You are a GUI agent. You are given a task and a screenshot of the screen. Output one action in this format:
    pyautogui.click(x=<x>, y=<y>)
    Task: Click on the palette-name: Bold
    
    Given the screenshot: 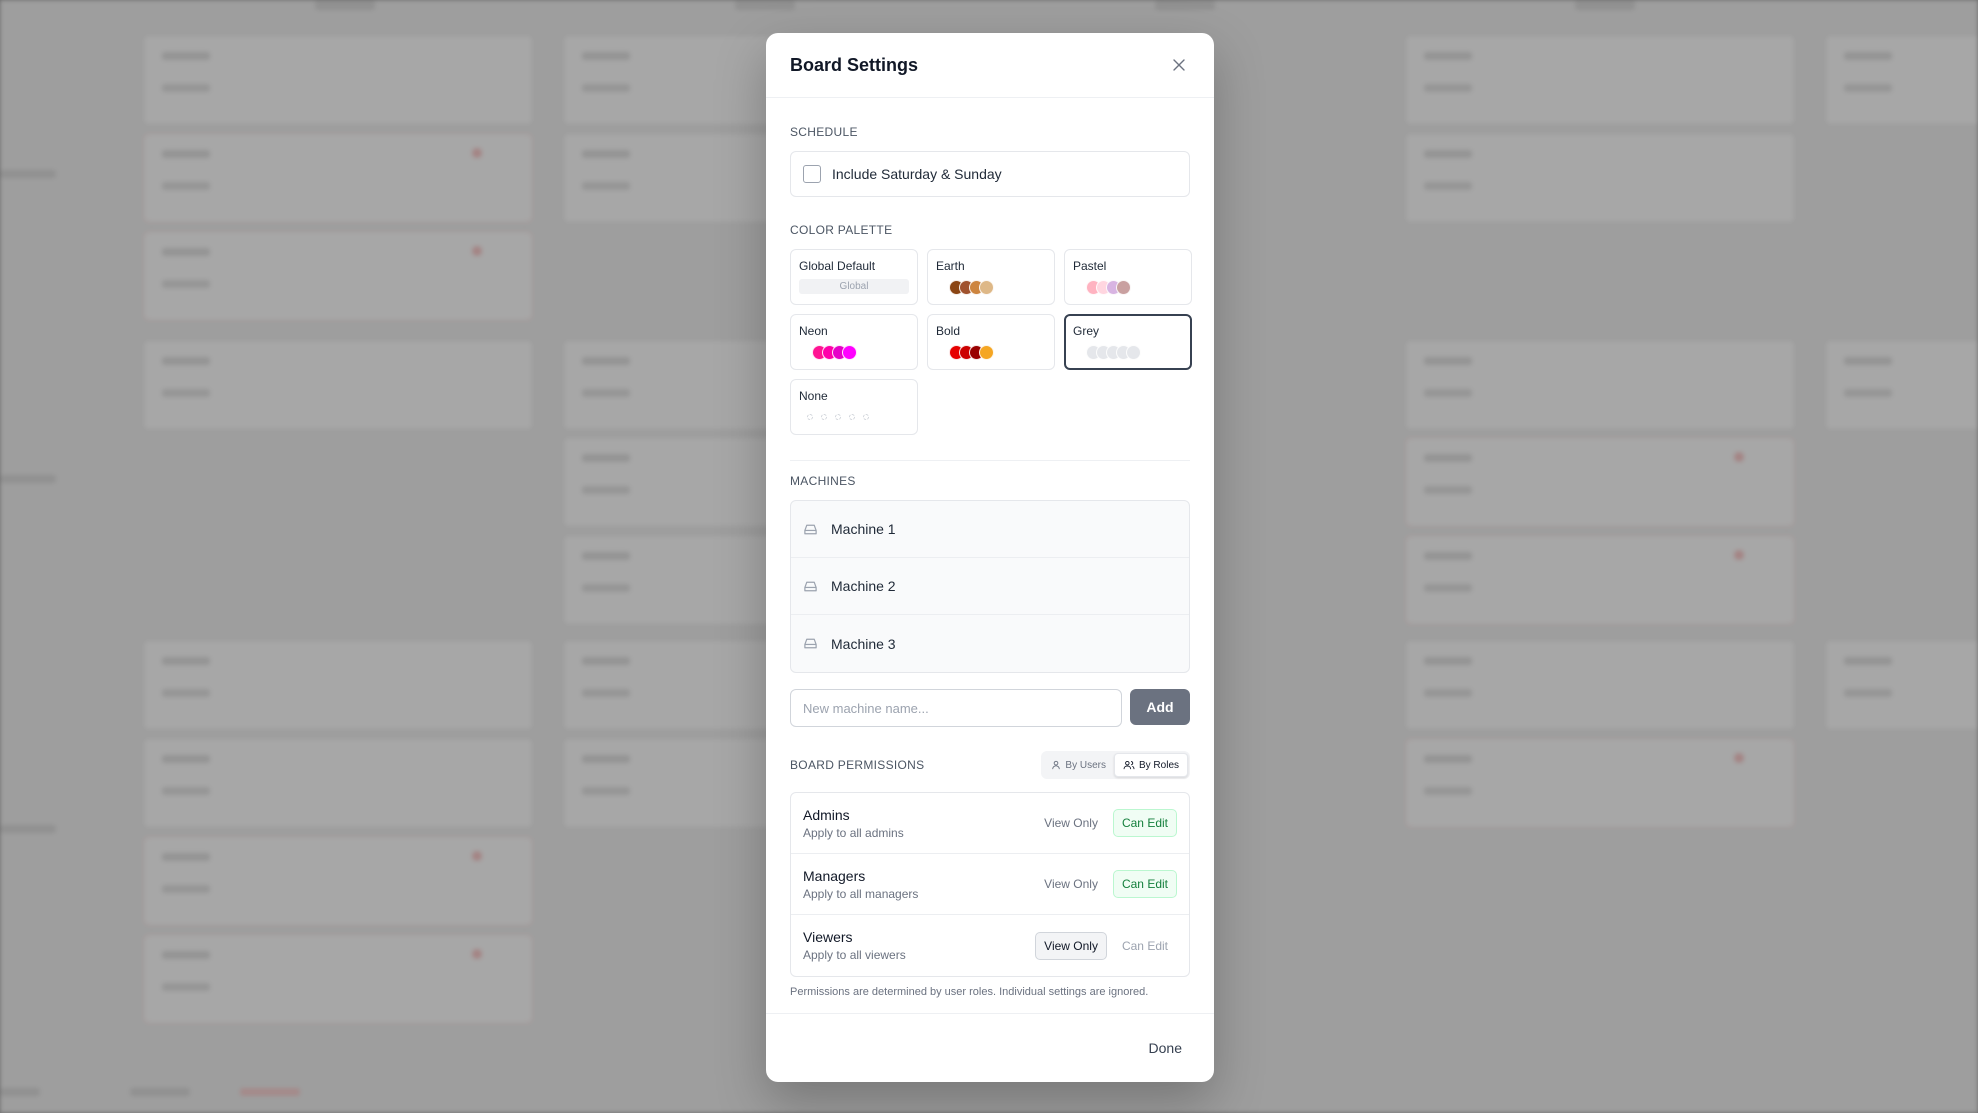 What is the action you would take?
    pyautogui.click(x=948, y=331)
    